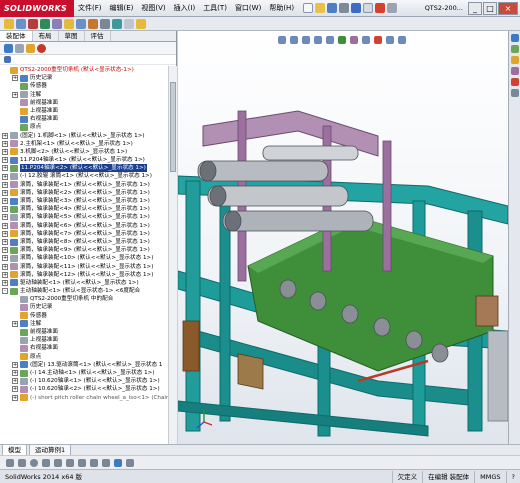 Image resolution: width=520 pixels, height=483 pixels. What do you see at coordinates (57, 23) in the screenshot?
I see `linear-pattern-icon` at bounding box center [57, 23].